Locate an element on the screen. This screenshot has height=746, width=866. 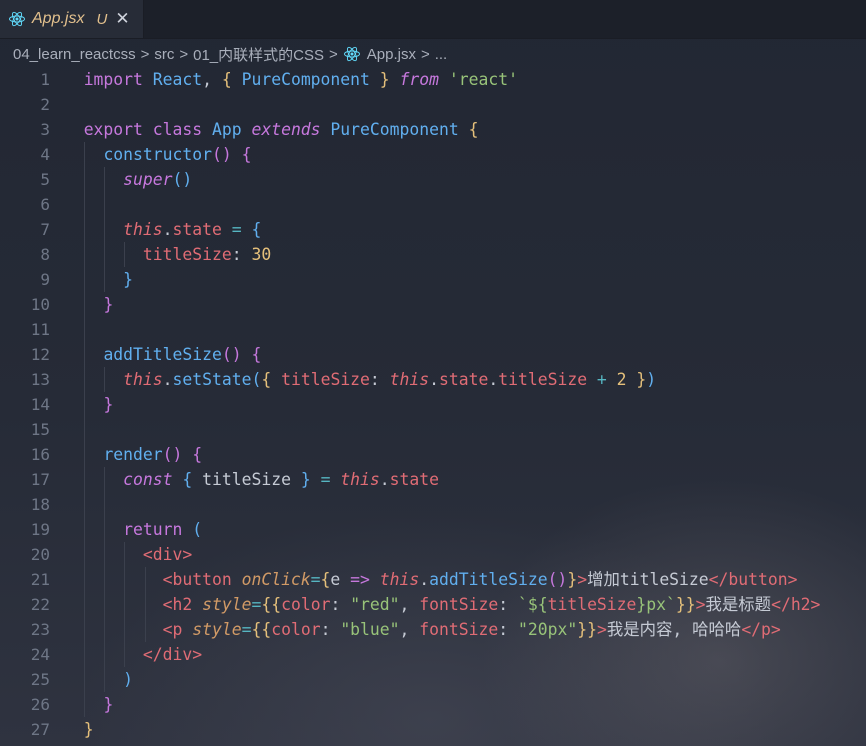
code-line: 16 render() { is located at coordinates (433, 454).